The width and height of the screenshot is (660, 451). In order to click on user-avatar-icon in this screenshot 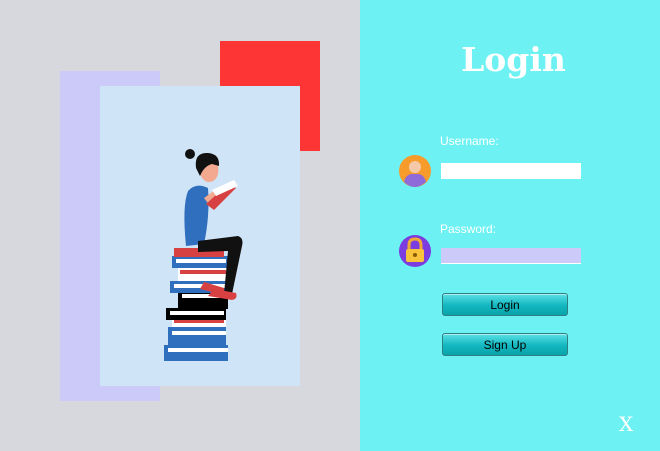, I will do `click(415, 171)`.